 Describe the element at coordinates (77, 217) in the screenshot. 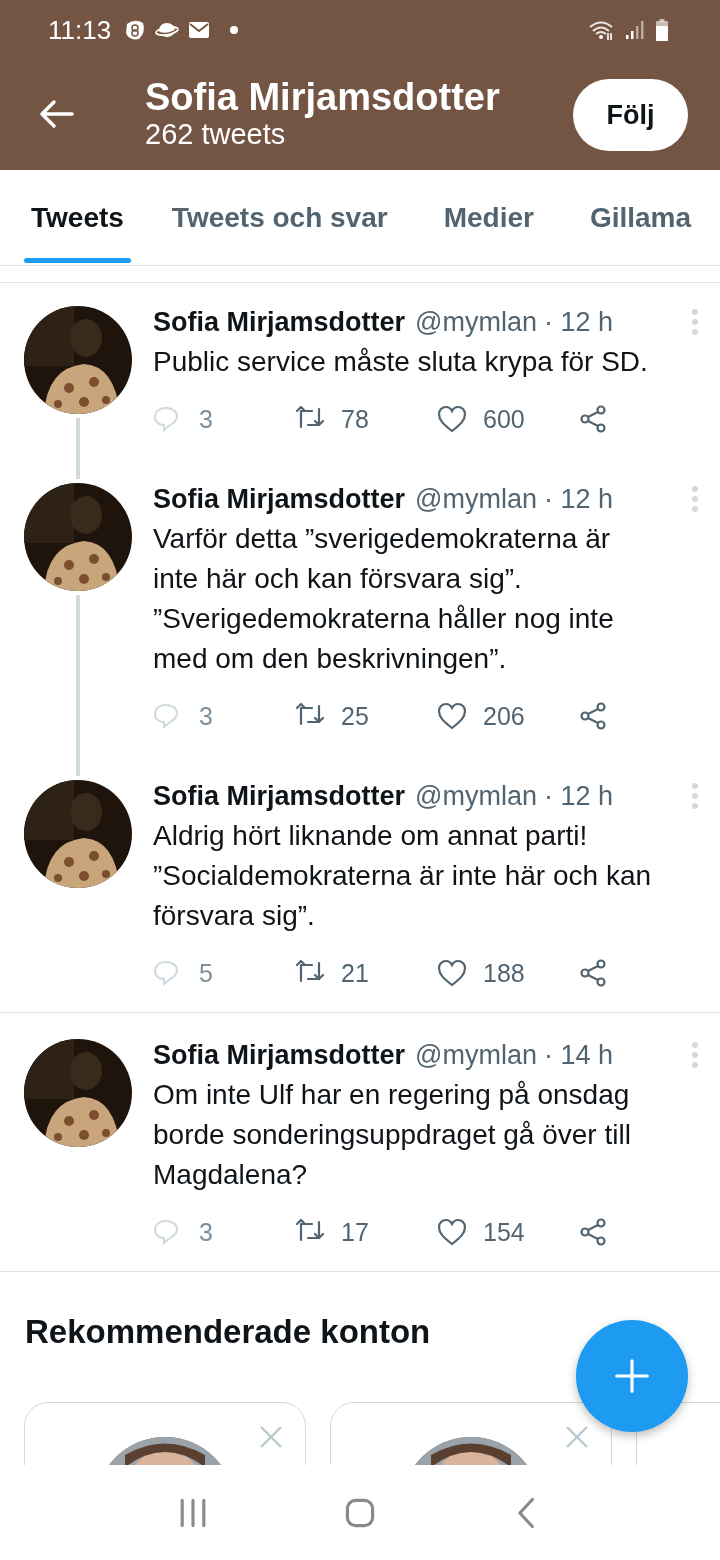

I see `profile-tab: Tweets` at that location.